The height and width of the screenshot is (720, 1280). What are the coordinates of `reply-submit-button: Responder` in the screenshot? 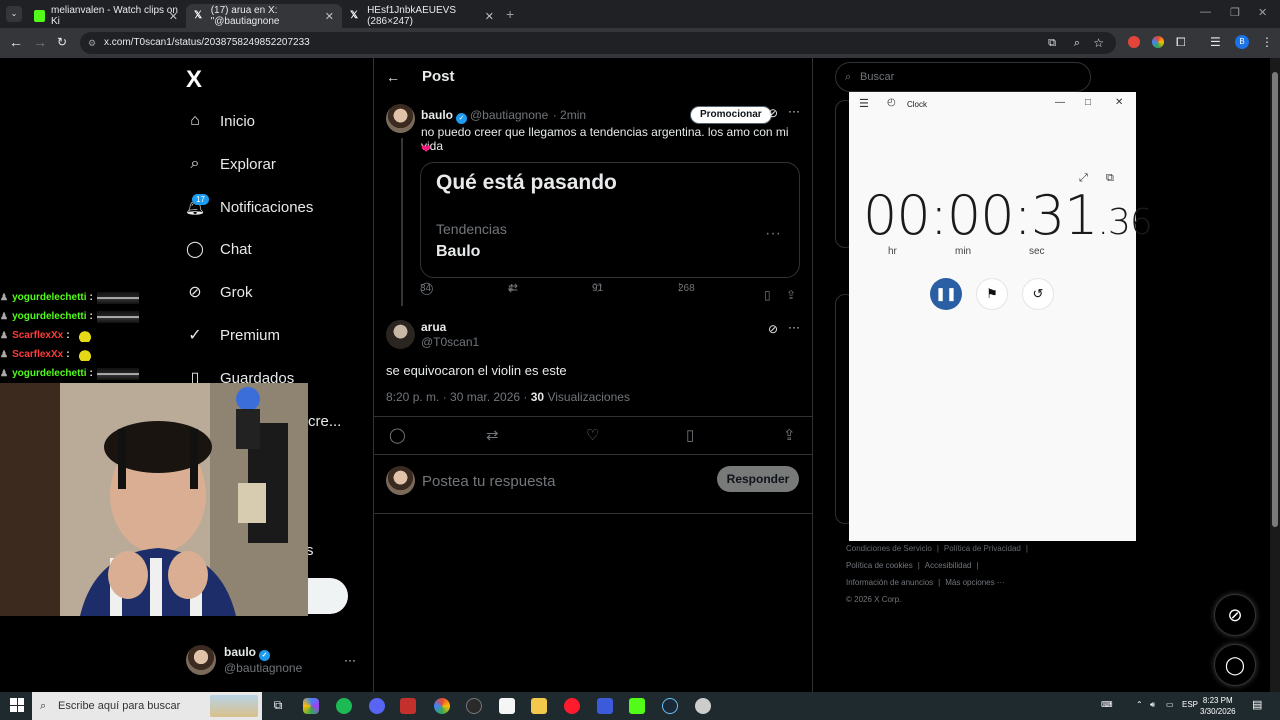 It's located at (758, 479).